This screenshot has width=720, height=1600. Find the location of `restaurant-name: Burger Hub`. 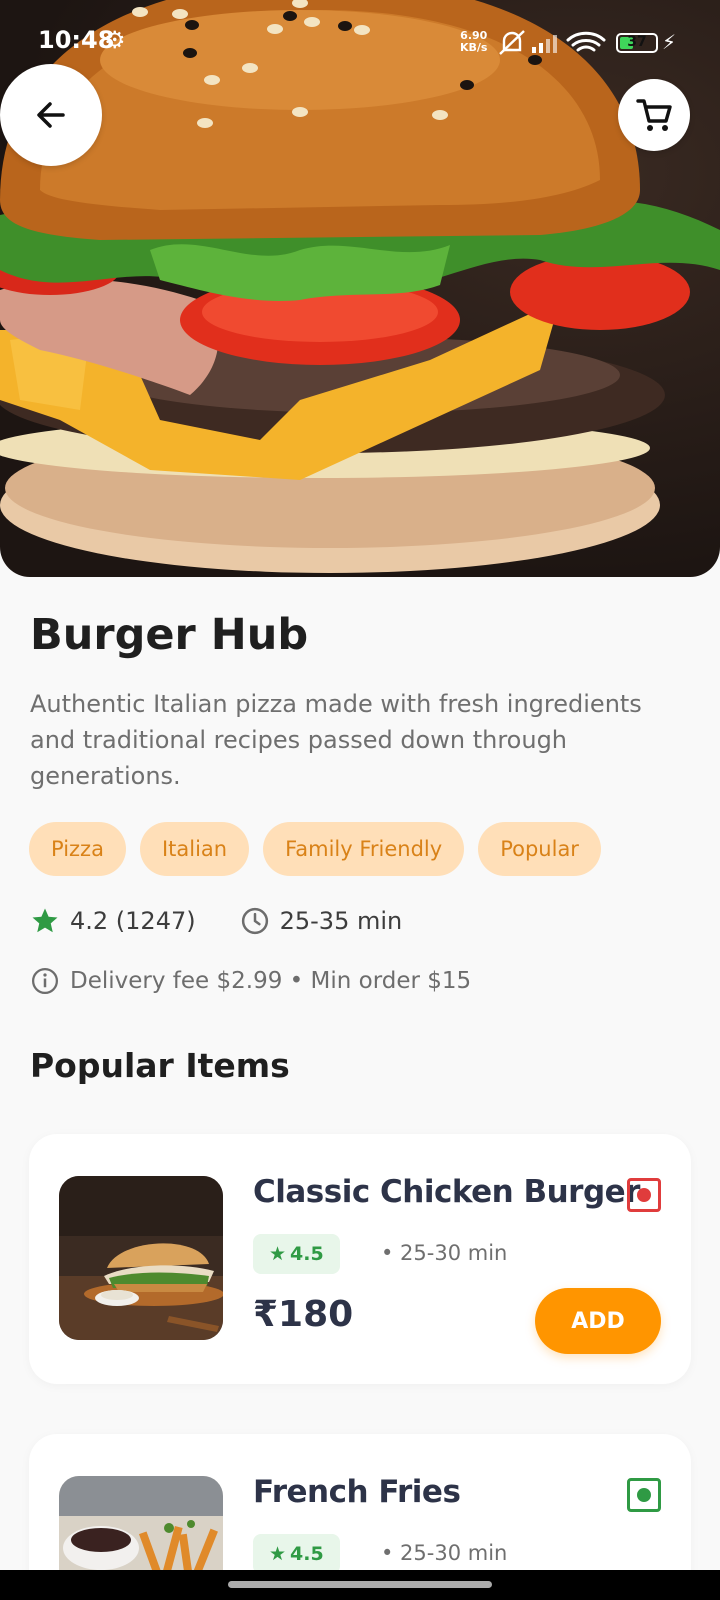

restaurant-name: Burger Hub is located at coordinates (169, 635).